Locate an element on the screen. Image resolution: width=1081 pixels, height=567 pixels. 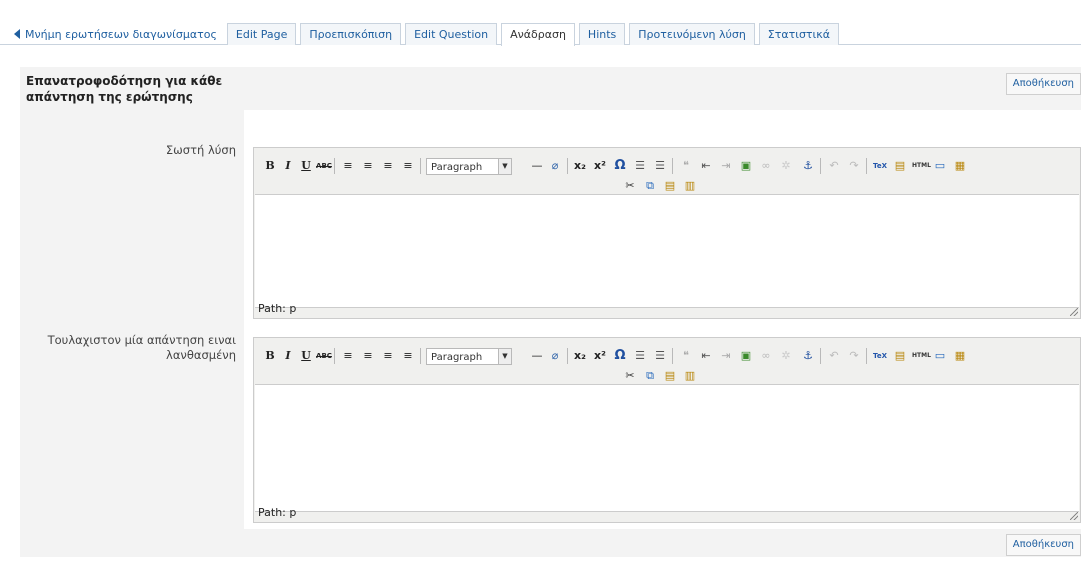
format-select-value: Paragraph is located at coordinates (457, 167).